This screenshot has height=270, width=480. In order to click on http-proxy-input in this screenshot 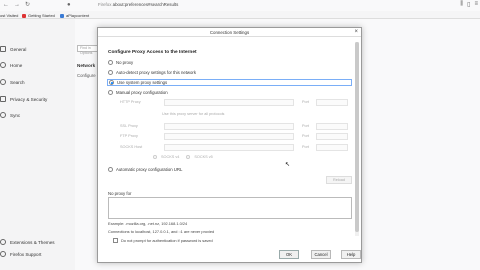, I will do `click(229, 102)`.